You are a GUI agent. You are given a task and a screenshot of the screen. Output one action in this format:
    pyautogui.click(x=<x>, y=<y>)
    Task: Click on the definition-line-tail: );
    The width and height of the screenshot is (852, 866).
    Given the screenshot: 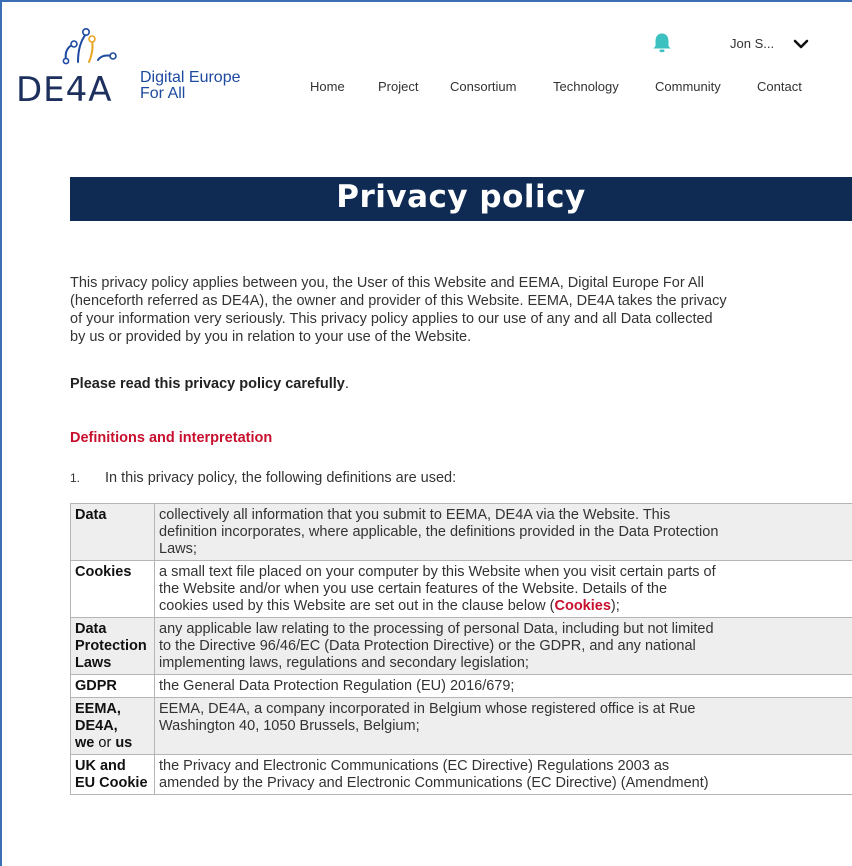 What is the action you would take?
    pyautogui.click(x=615, y=606)
    